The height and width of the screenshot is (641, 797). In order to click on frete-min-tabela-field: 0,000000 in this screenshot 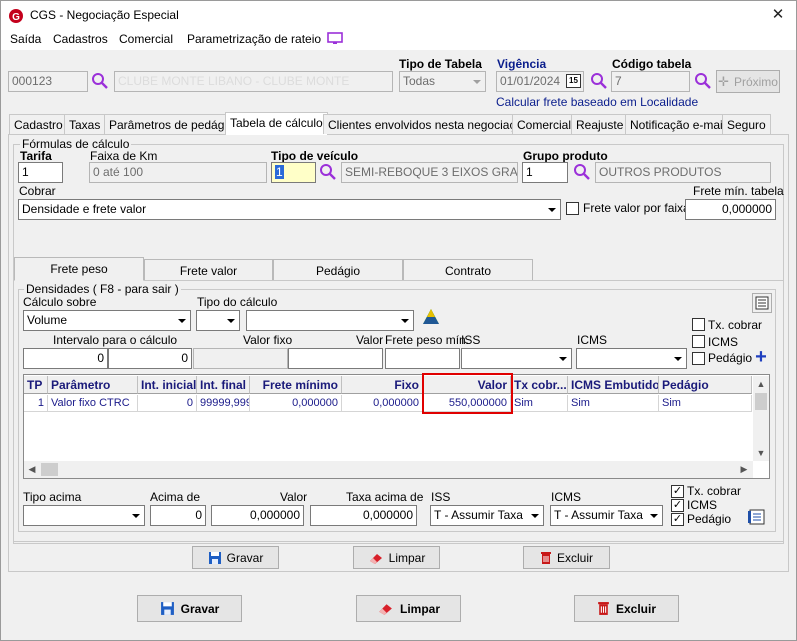, I will do `click(730, 209)`.